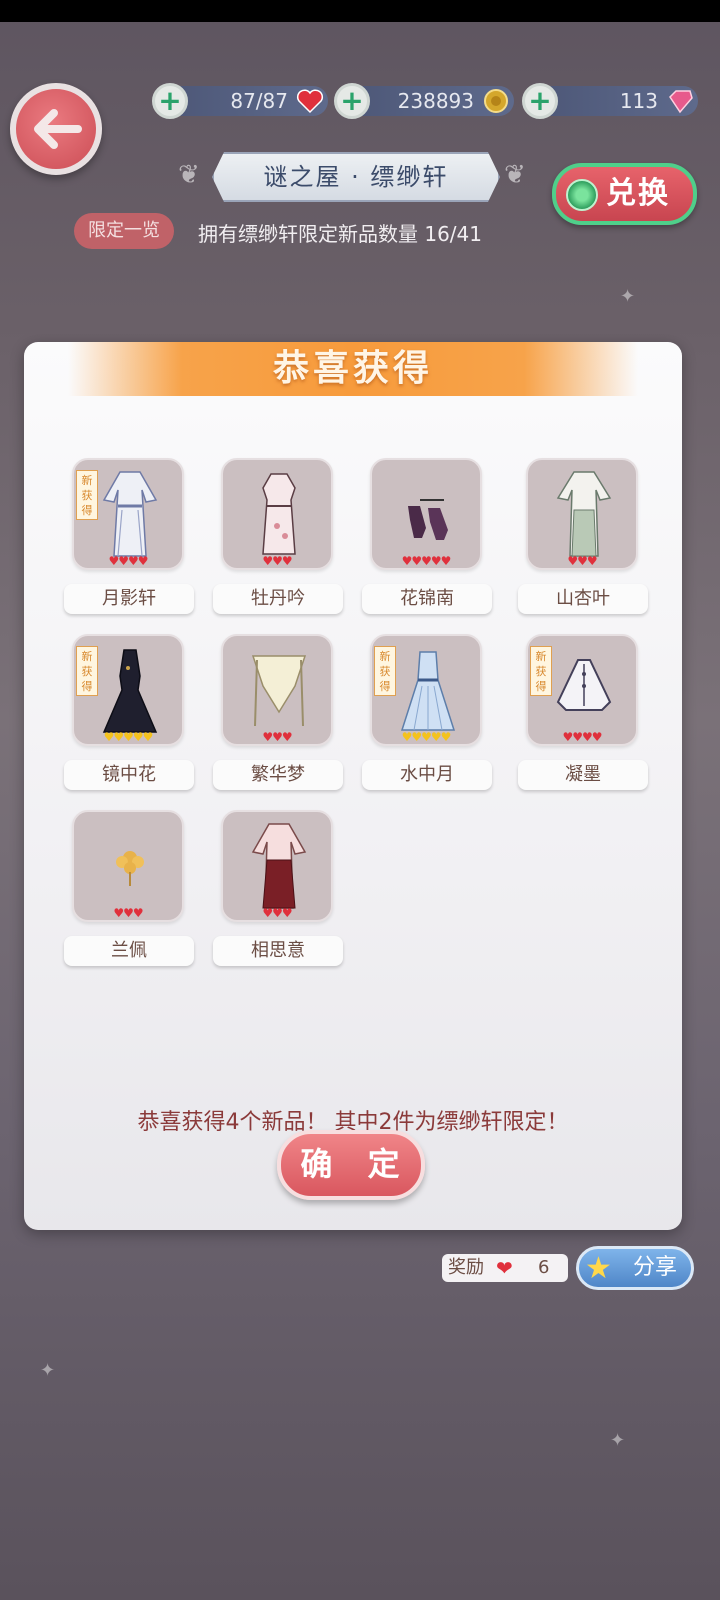 The image size is (720, 1600). What do you see at coordinates (351, 1165) in the screenshot?
I see `confirm-button: 确 定` at bounding box center [351, 1165].